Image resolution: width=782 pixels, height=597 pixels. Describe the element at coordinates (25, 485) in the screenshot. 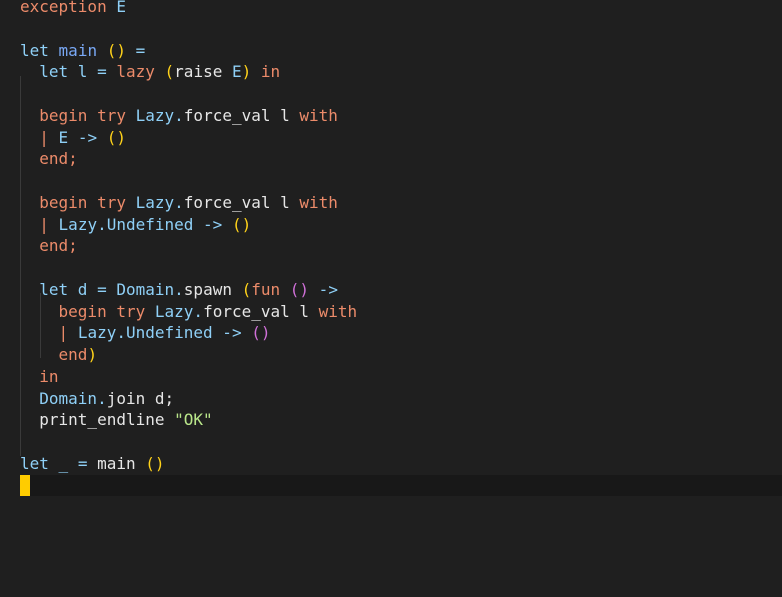

I see `text-cursor` at that location.